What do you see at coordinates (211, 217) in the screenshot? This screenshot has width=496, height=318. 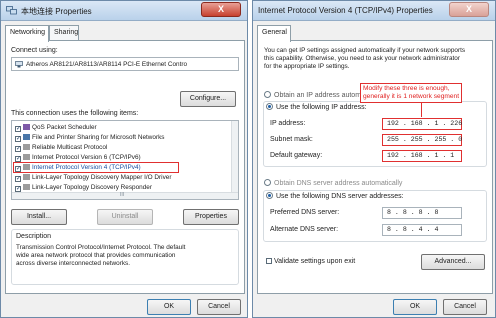 I see `properties-button: Properties` at bounding box center [211, 217].